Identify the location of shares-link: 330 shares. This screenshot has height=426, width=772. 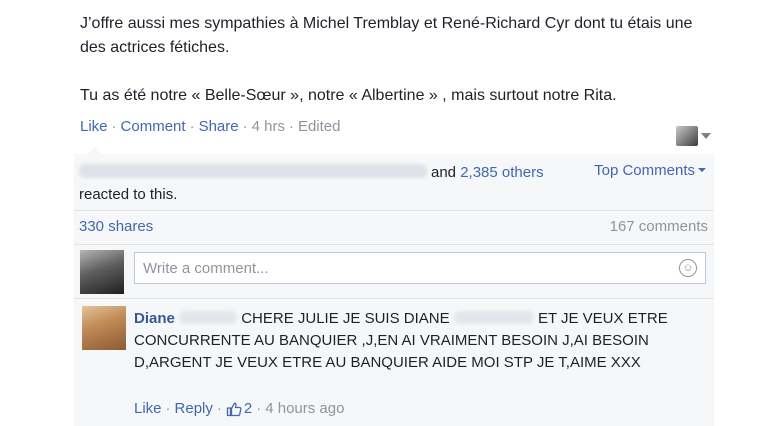
(116, 226).